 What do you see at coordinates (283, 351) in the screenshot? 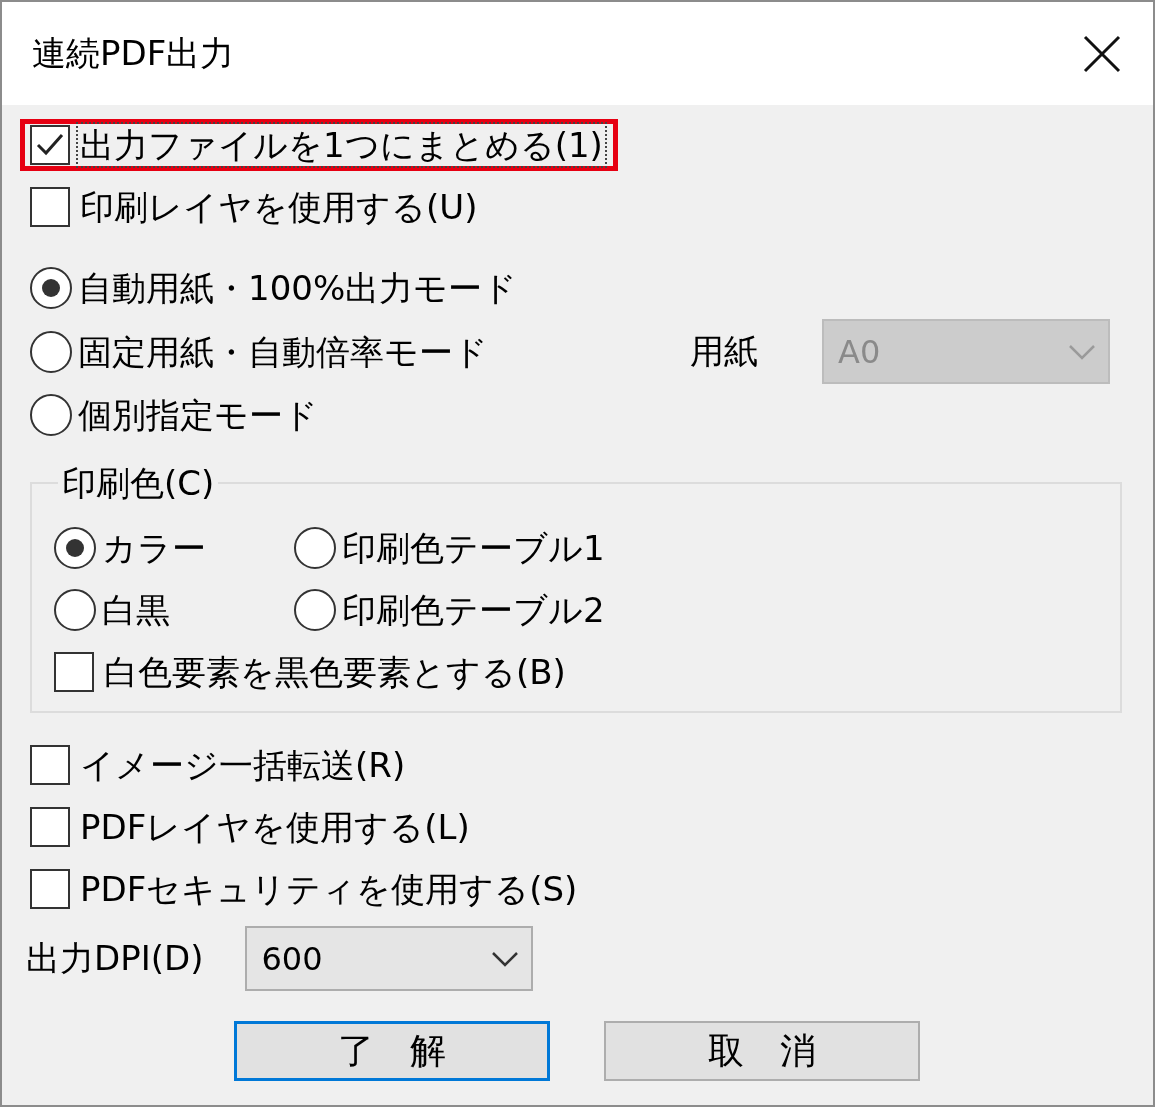
I see `radio-label: 固定用紙・自動倍率モード` at bounding box center [283, 351].